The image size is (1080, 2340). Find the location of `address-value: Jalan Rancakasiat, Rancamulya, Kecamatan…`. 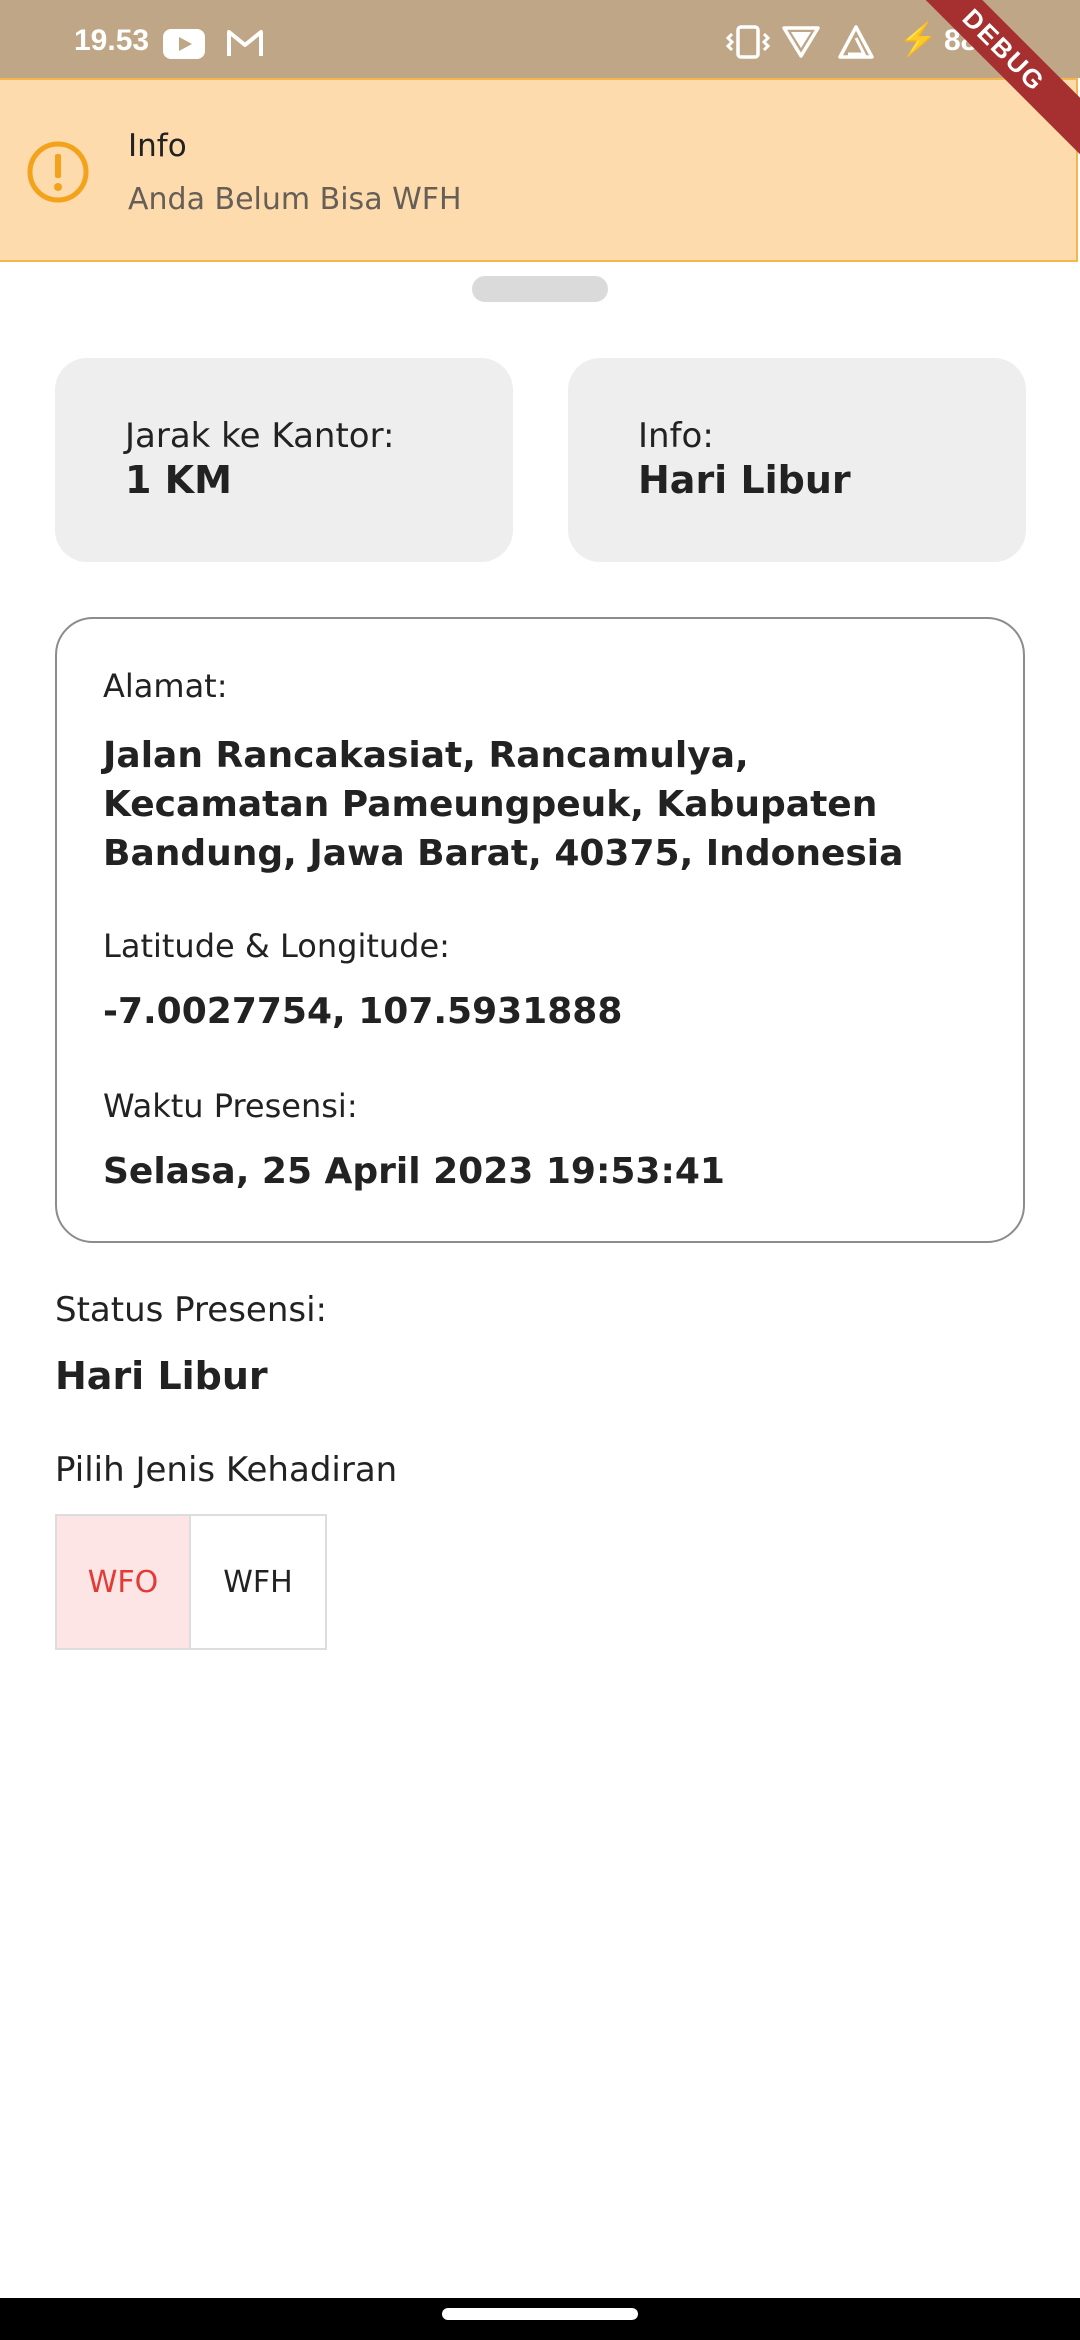

address-value: Jalan Rancakasiat, Rancamulya, Kecamatan… is located at coordinates (503, 804).